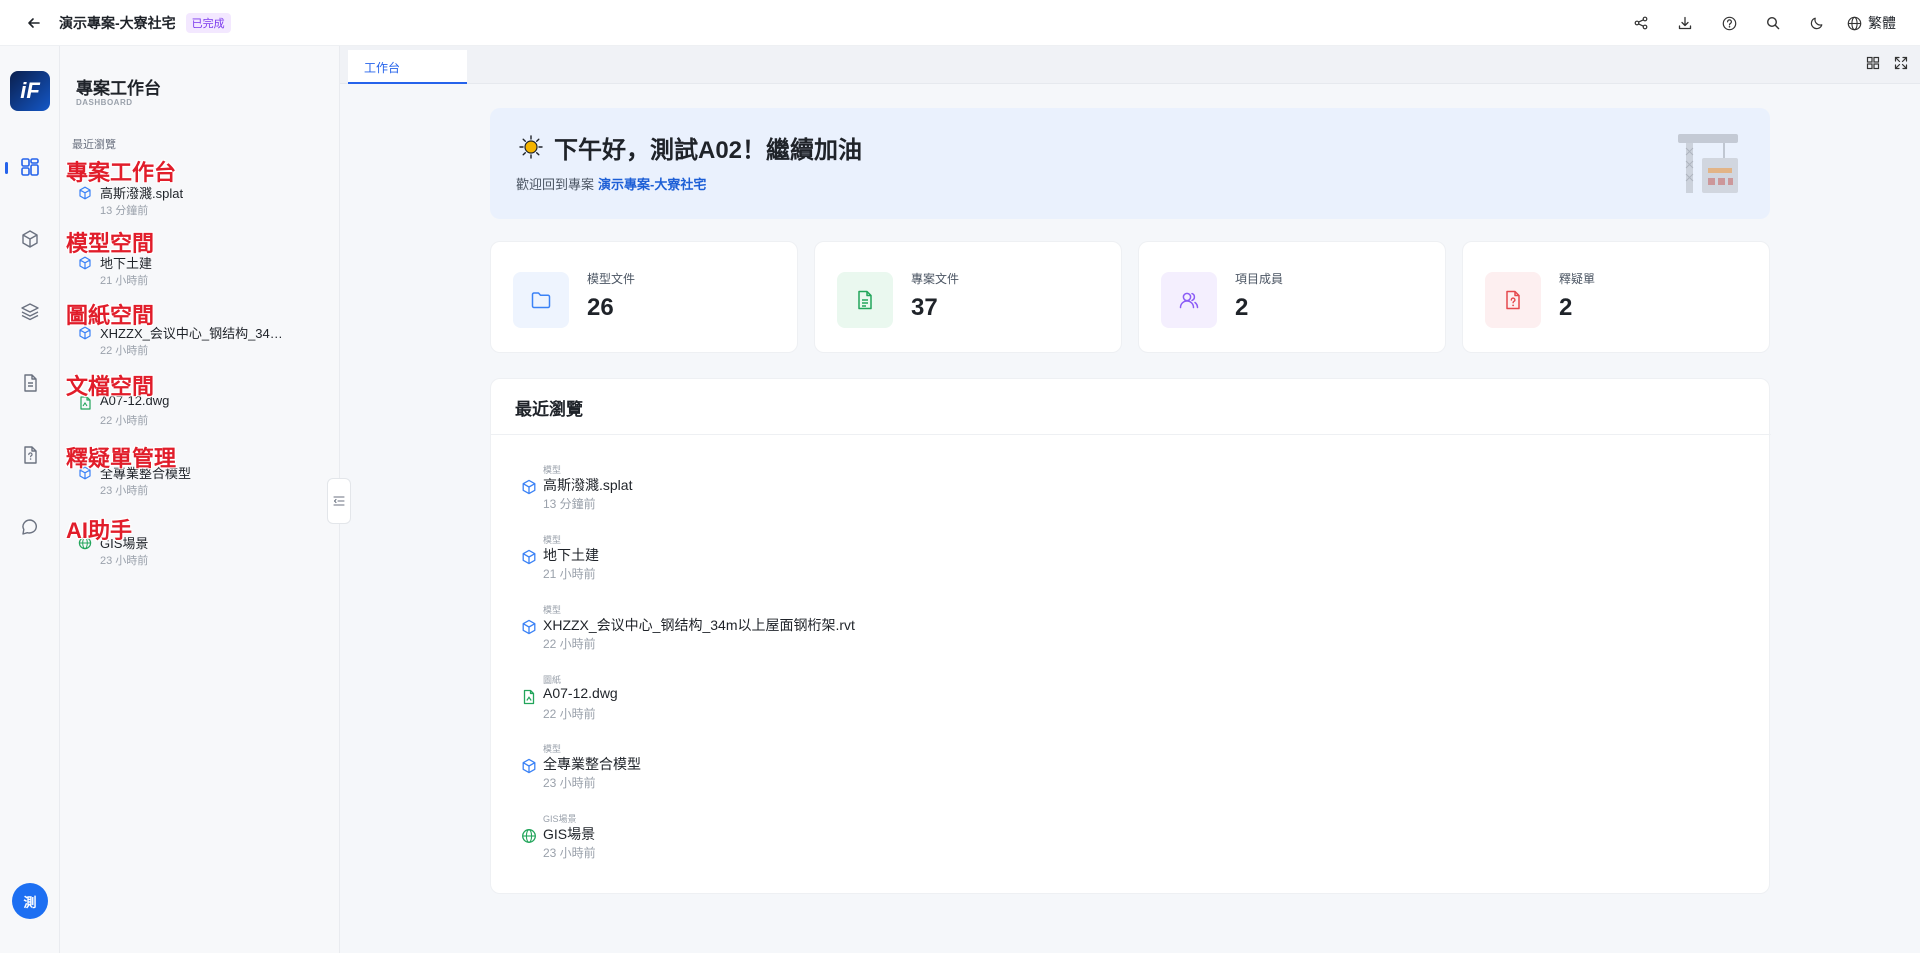  What do you see at coordinates (699, 625) in the screenshot?
I see `recent-item-name: XHZZX_会议中心_钢结构_34m以上屋面钢桁架.rvt` at bounding box center [699, 625].